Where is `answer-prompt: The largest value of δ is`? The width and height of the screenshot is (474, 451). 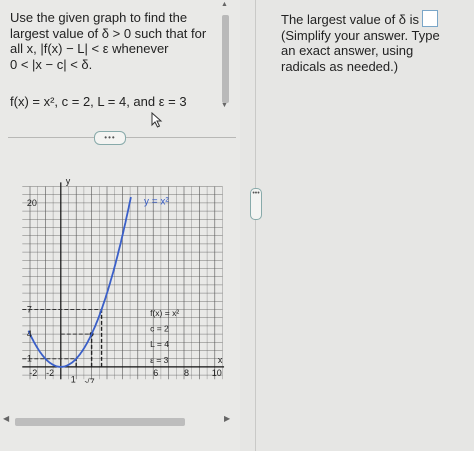 answer-prompt: The largest value of δ is is located at coordinates (376, 19).